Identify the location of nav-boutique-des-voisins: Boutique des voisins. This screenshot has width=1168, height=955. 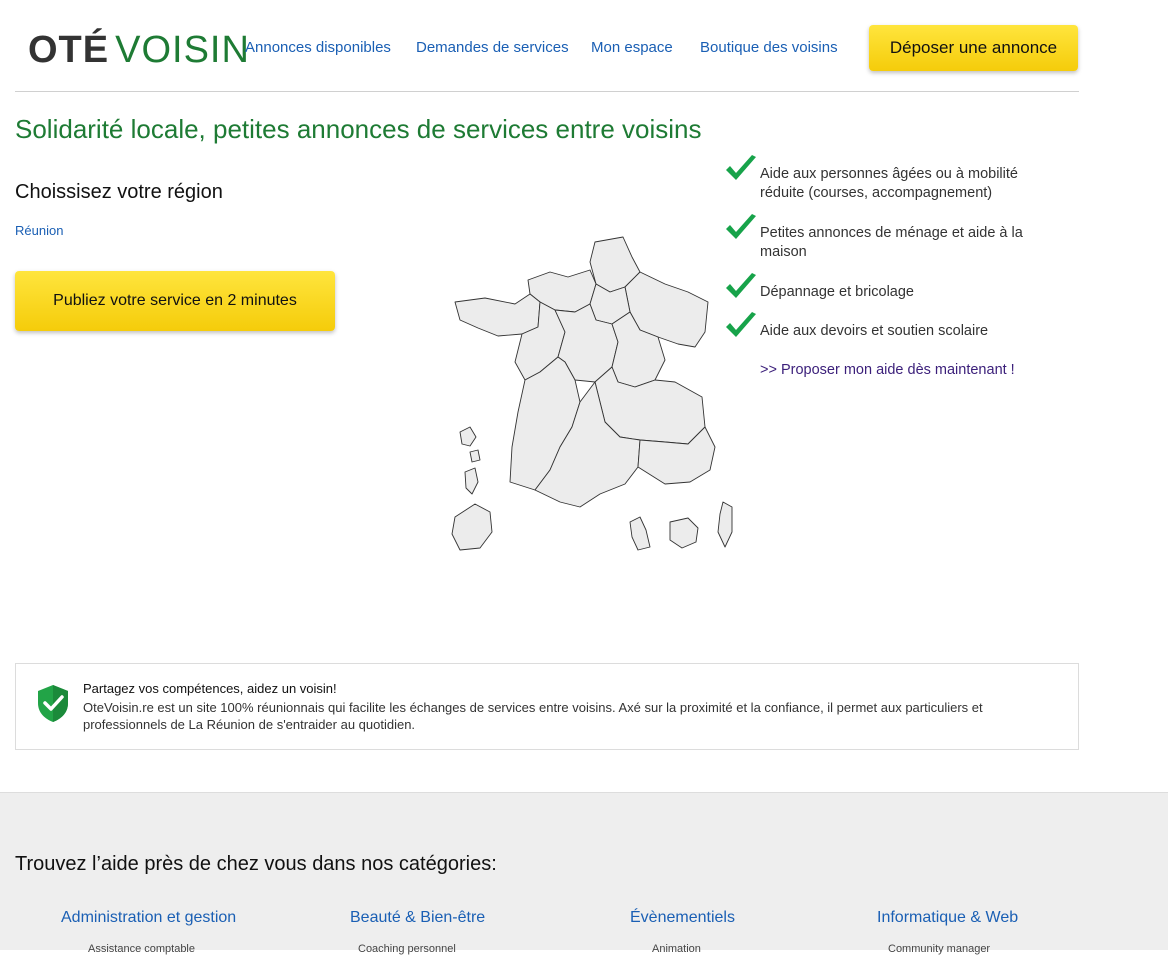
(769, 47).